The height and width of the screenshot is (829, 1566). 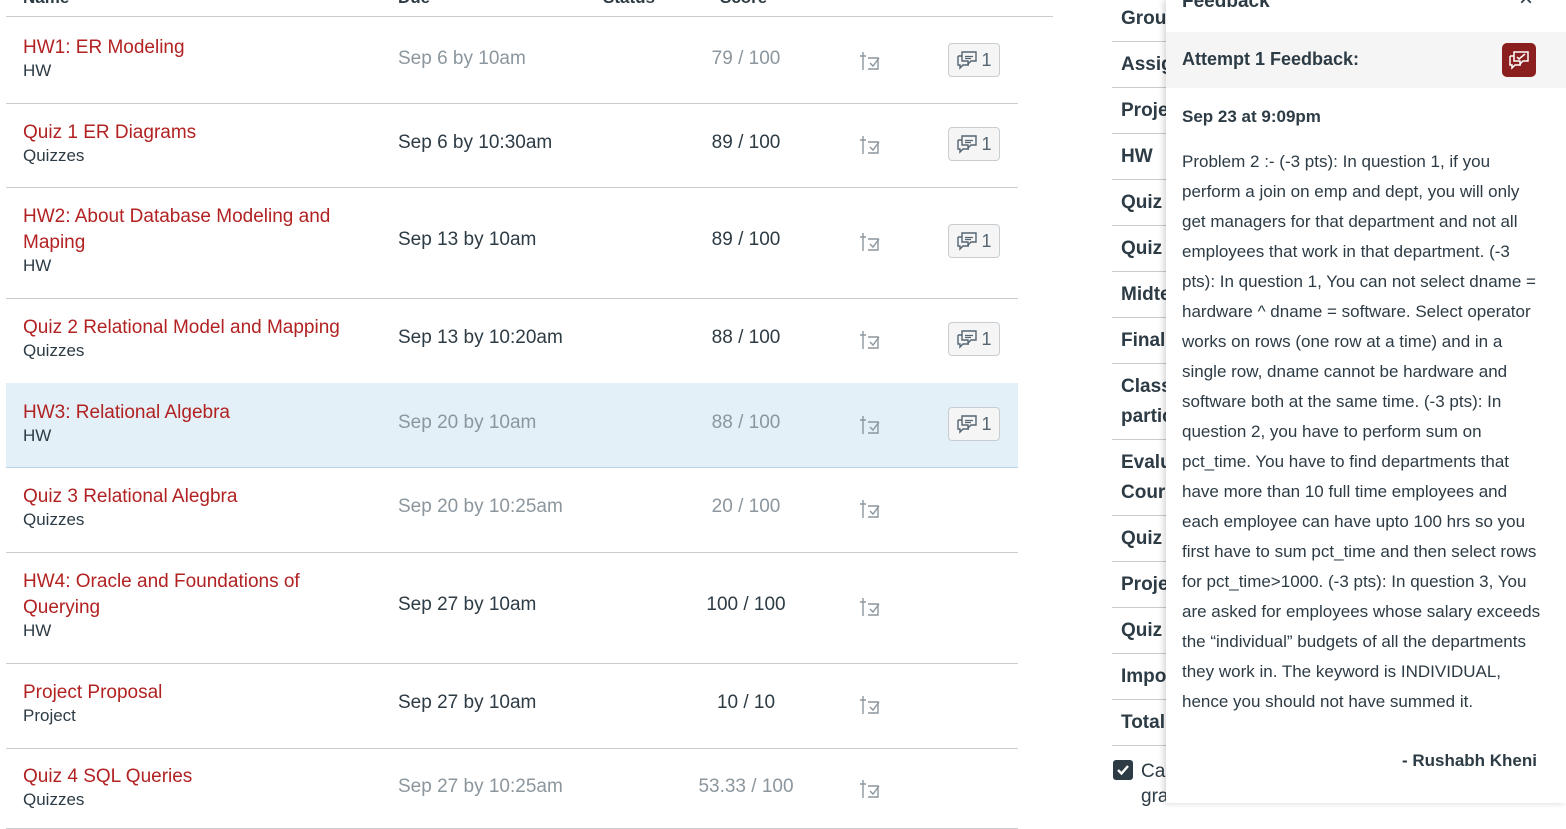 I want to click on summary-row-label: Impo, so click(x=1144, y=676).